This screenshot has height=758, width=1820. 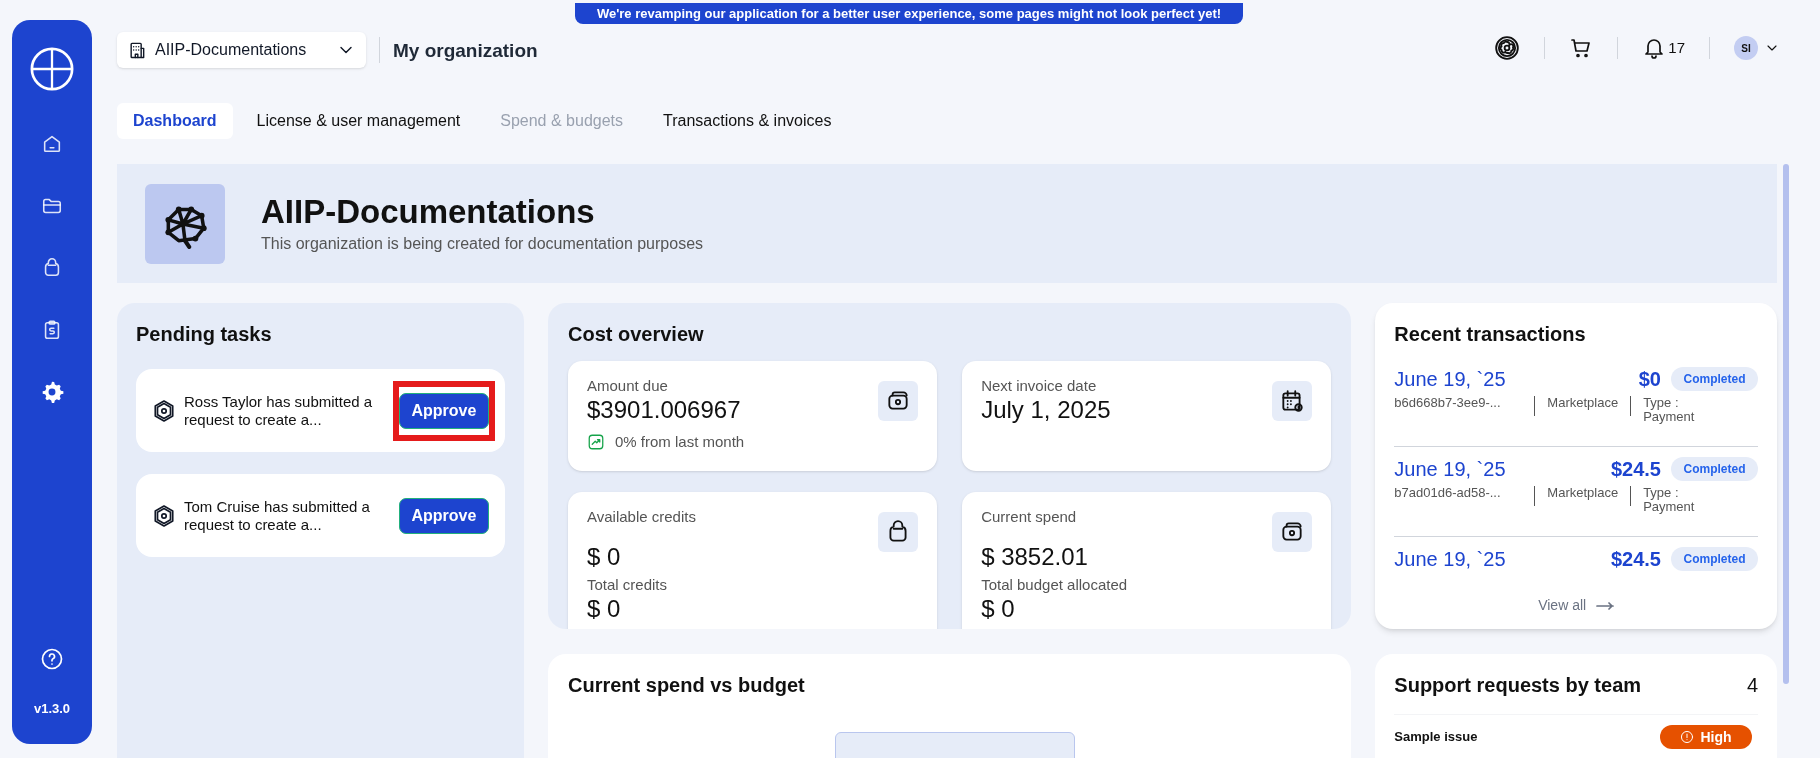 What do you see at coordinates (428, 211) in the screenshot?
I see `organization-name: AIIP-Documentations` at bounding box center [428, 211].